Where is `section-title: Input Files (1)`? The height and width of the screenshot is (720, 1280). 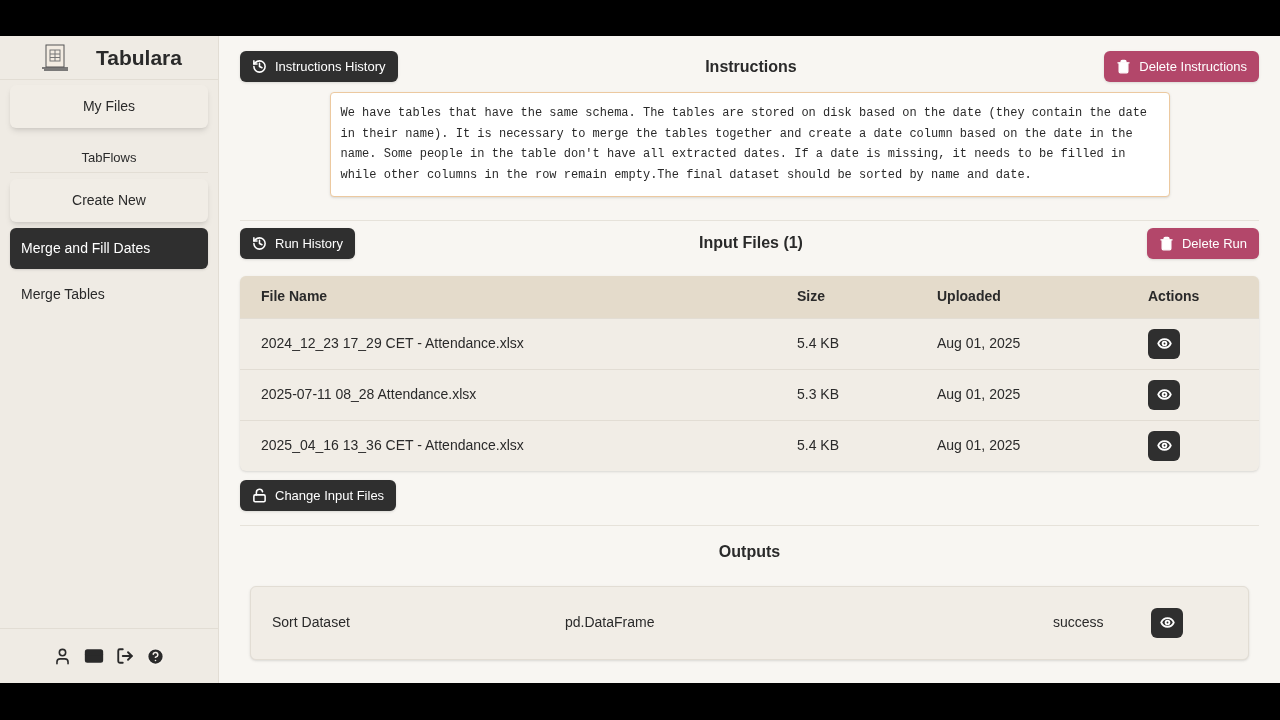
section-title: Input Files (1) is located at coordinates (750, 243).